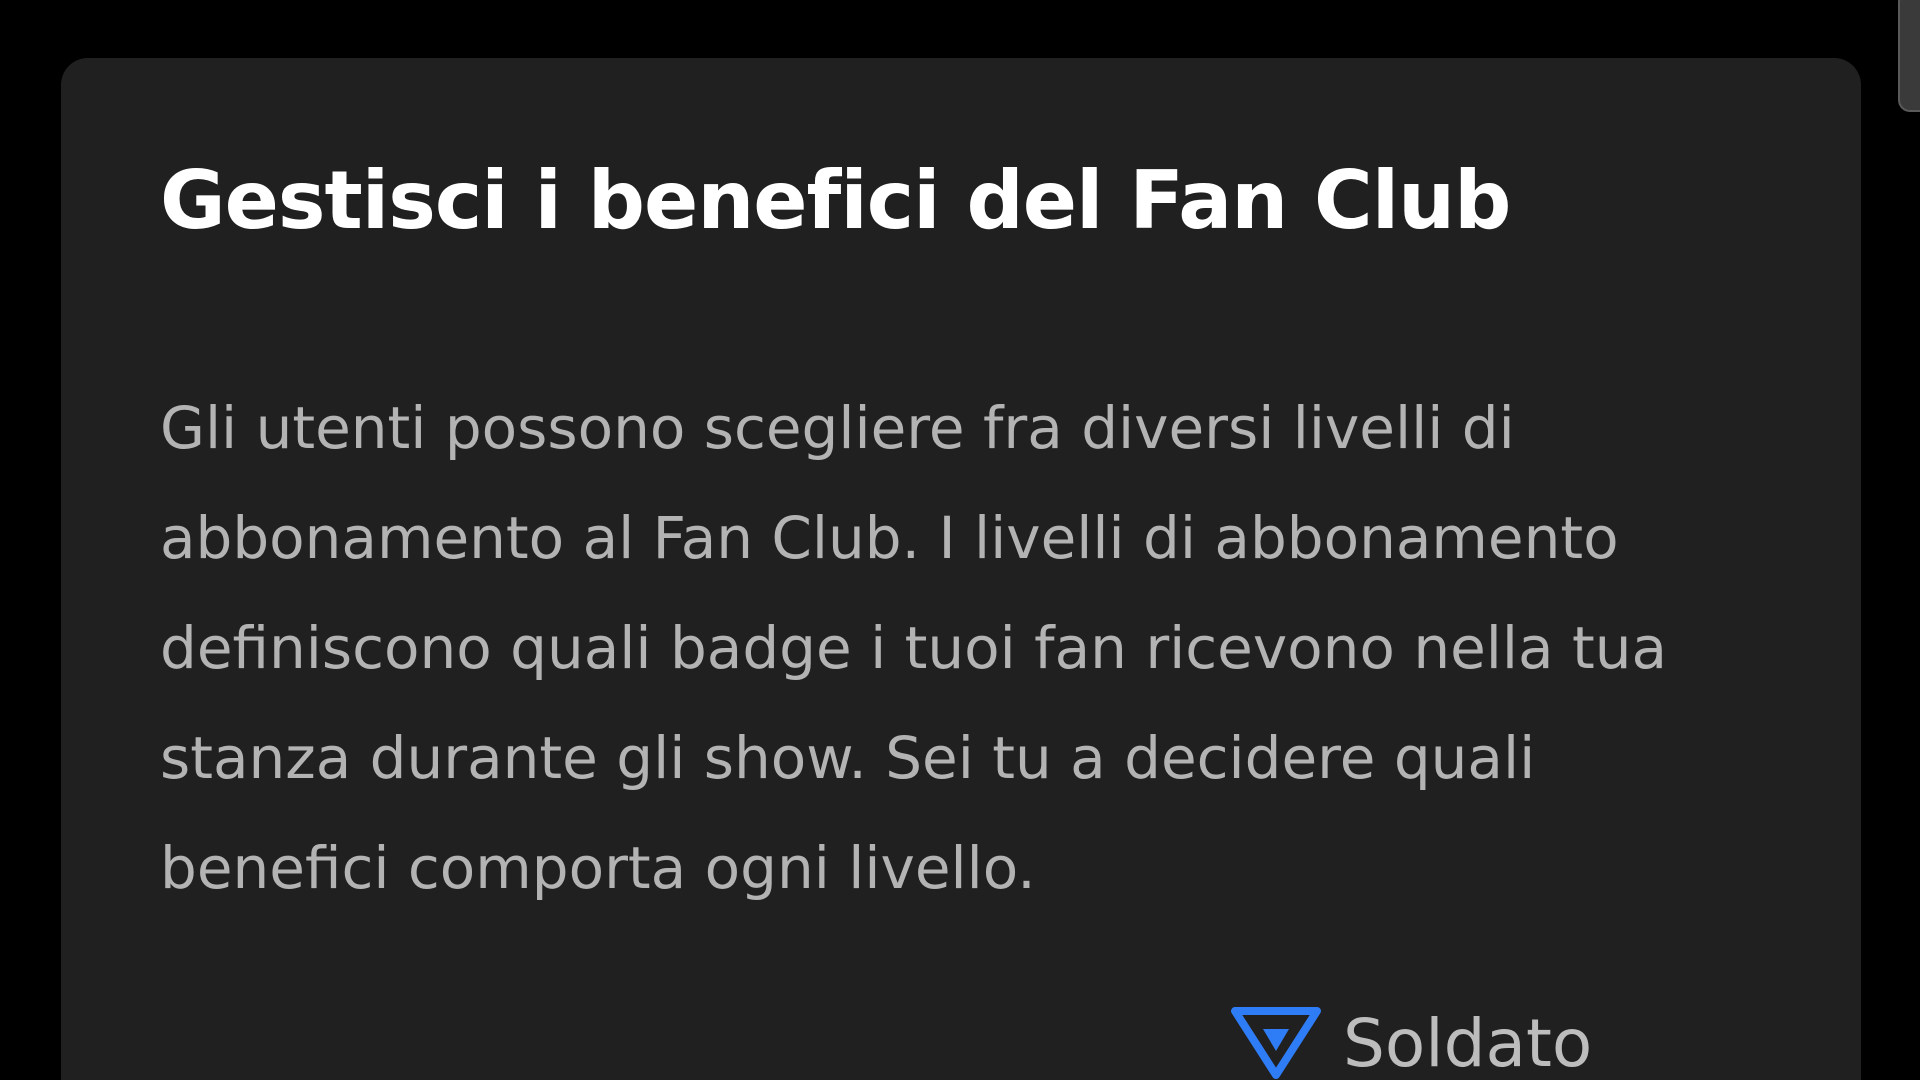 The width and height of the screenshot is (1920, 1080). I want to click on card-title: Gestisci i benefici del Fan Club, so click(835, 200).